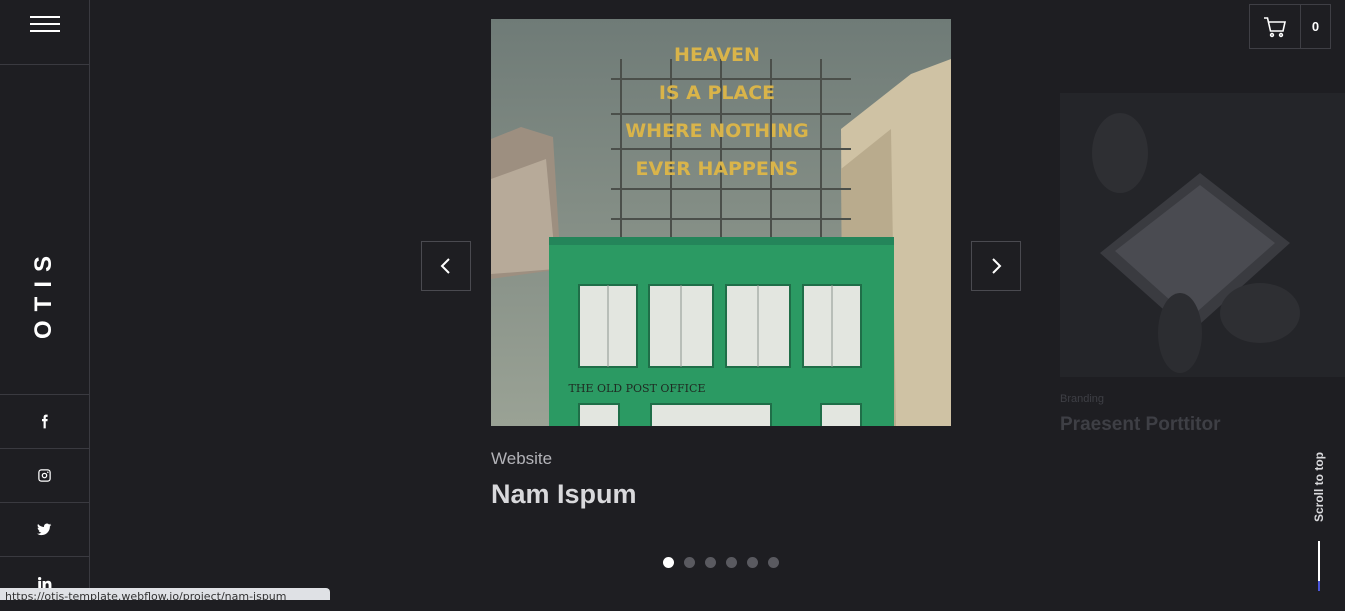 Image resolution: width=1345 pixels, height=611 pixels. I want to click on prev-slide-button, so click(446, 266).